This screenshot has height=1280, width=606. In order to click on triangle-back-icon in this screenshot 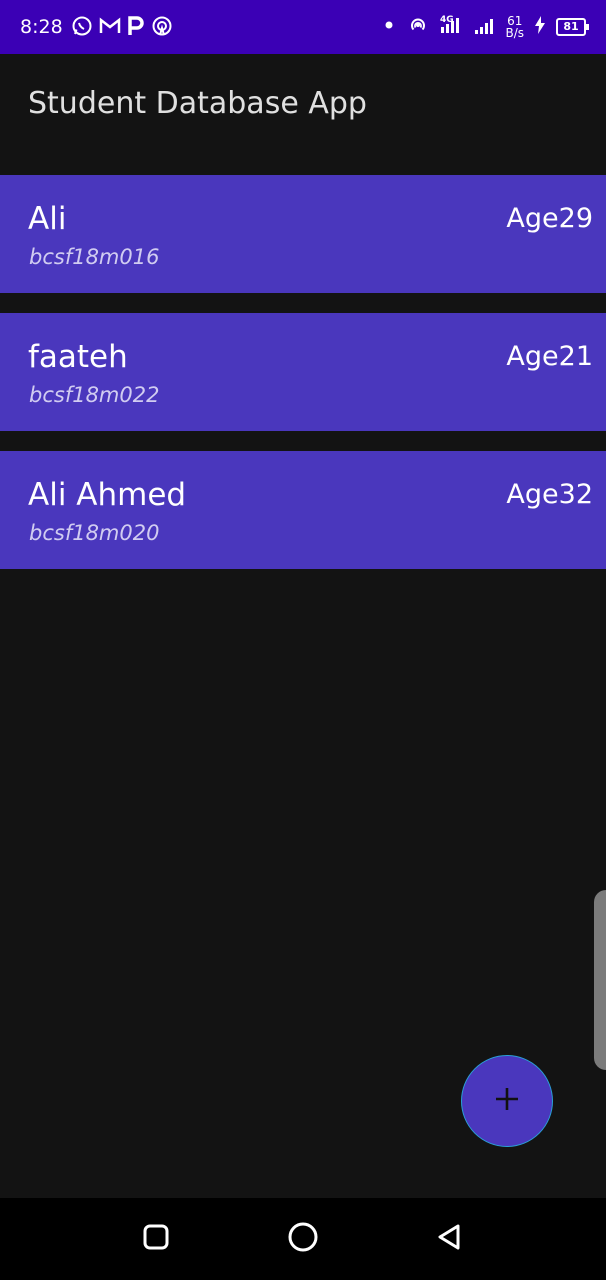, I will do `click(449, 1239)`.